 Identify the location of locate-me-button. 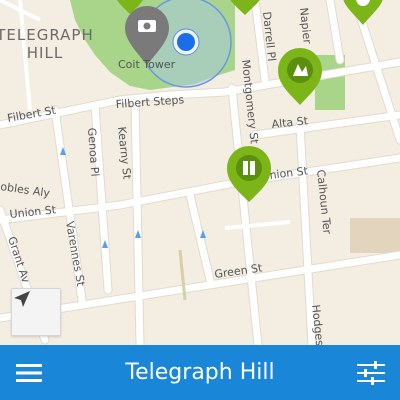
(36, 312).